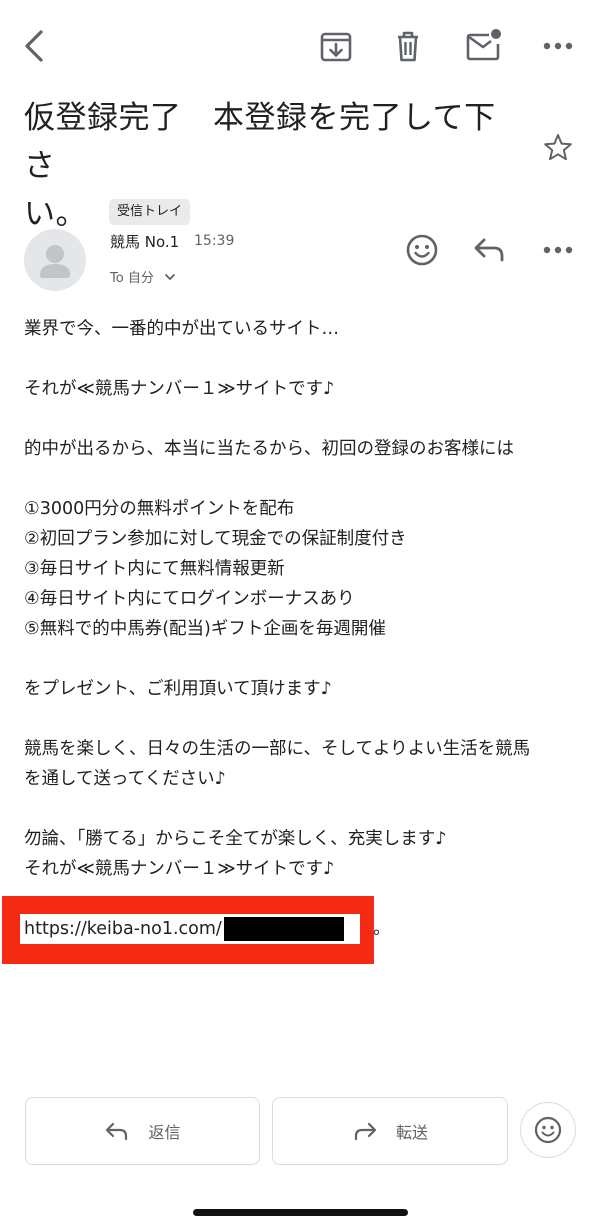 The image size is (600, 1229). What do you see at coordinates (484, 46) in the screenshot?
I see `mark-unread-icon` at bounding box center [484, 46].